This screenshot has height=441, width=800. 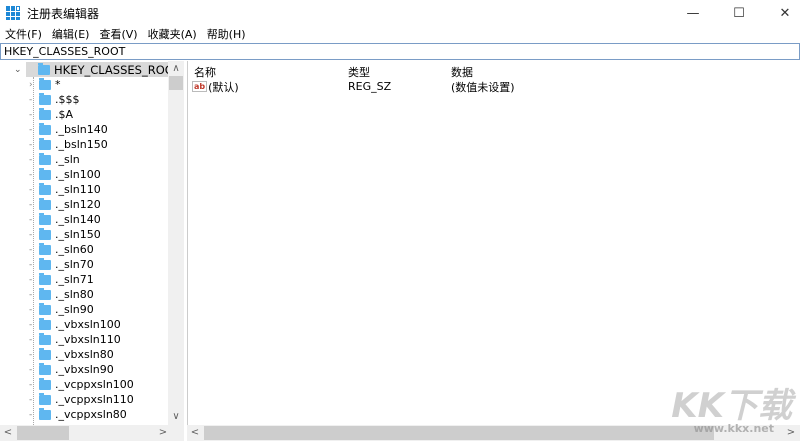 What do you see at coordinates (65, 204) in the screenshot?
I see `tree-item: - ._sln120` at bounding box center [65, 204].